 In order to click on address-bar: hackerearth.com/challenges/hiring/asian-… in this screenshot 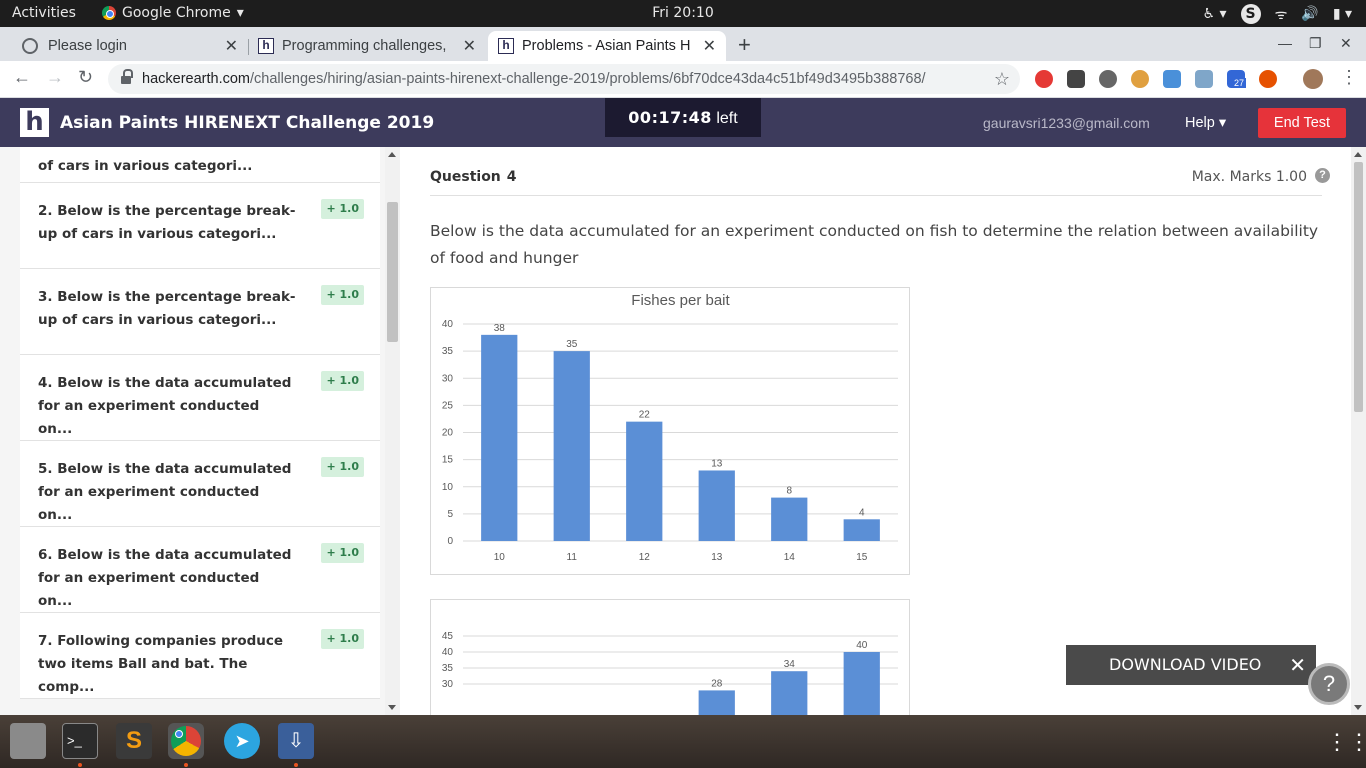, I will do `click(564, 79)`.